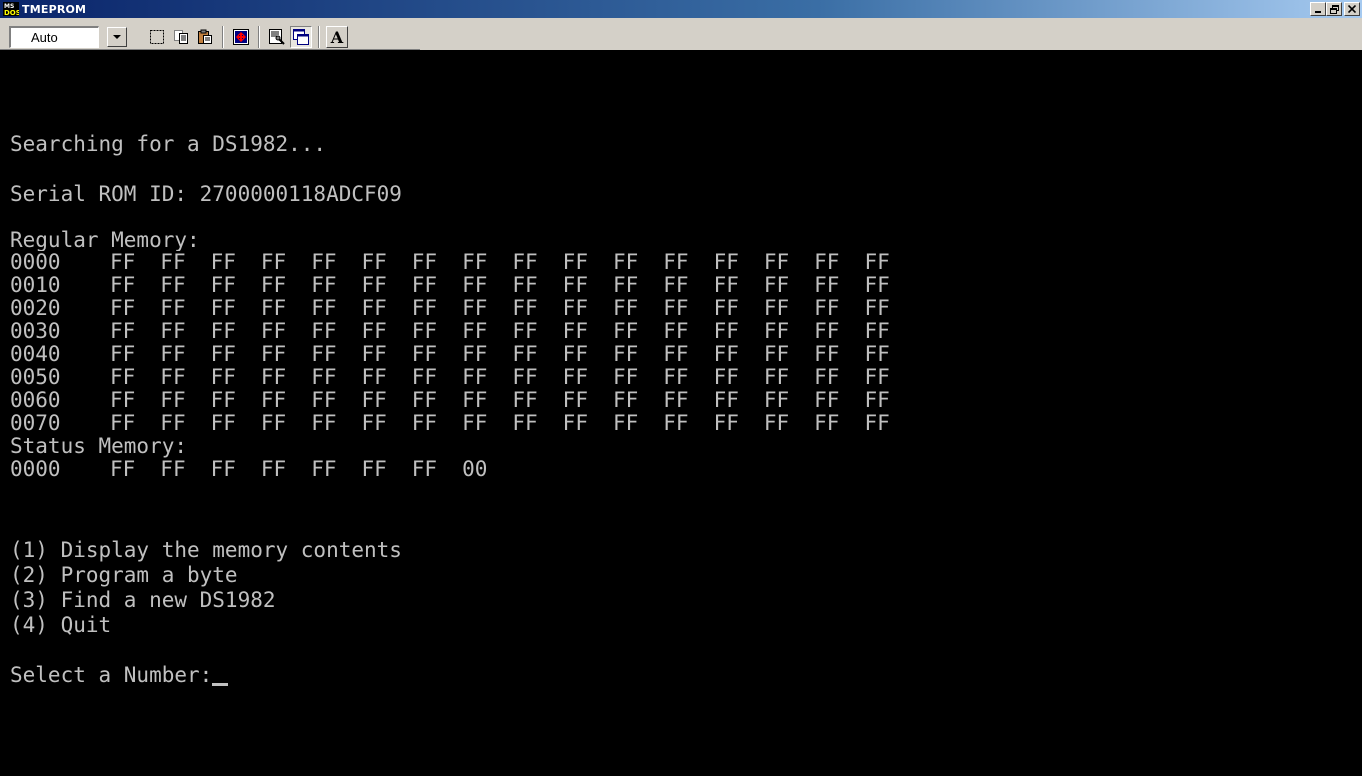 The image size is (1362, 776). Describe the element at coordinates (205, 37) in the screenshot. I see `paste-button` at that location.